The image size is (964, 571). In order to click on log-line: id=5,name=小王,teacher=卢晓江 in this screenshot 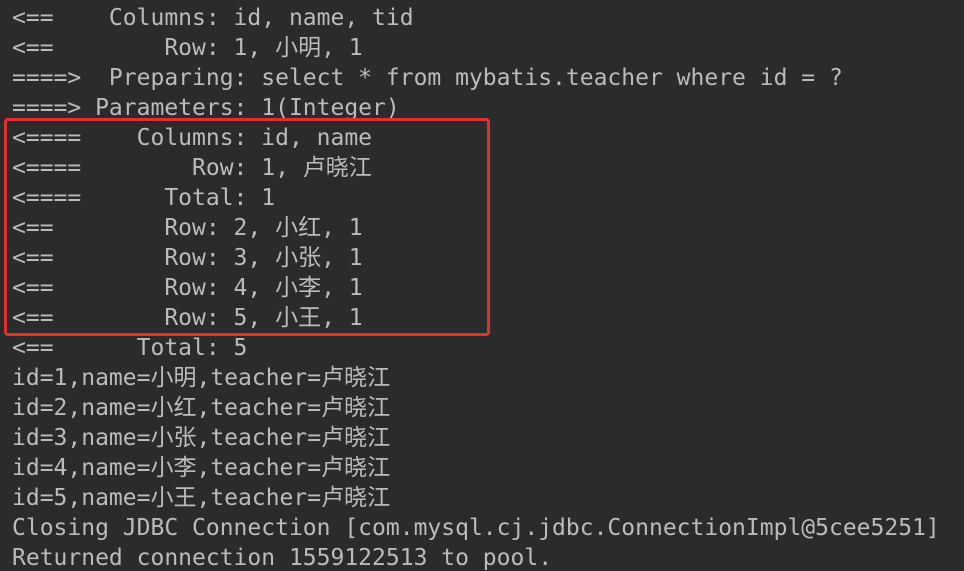, I will do `click(201, 498)`.